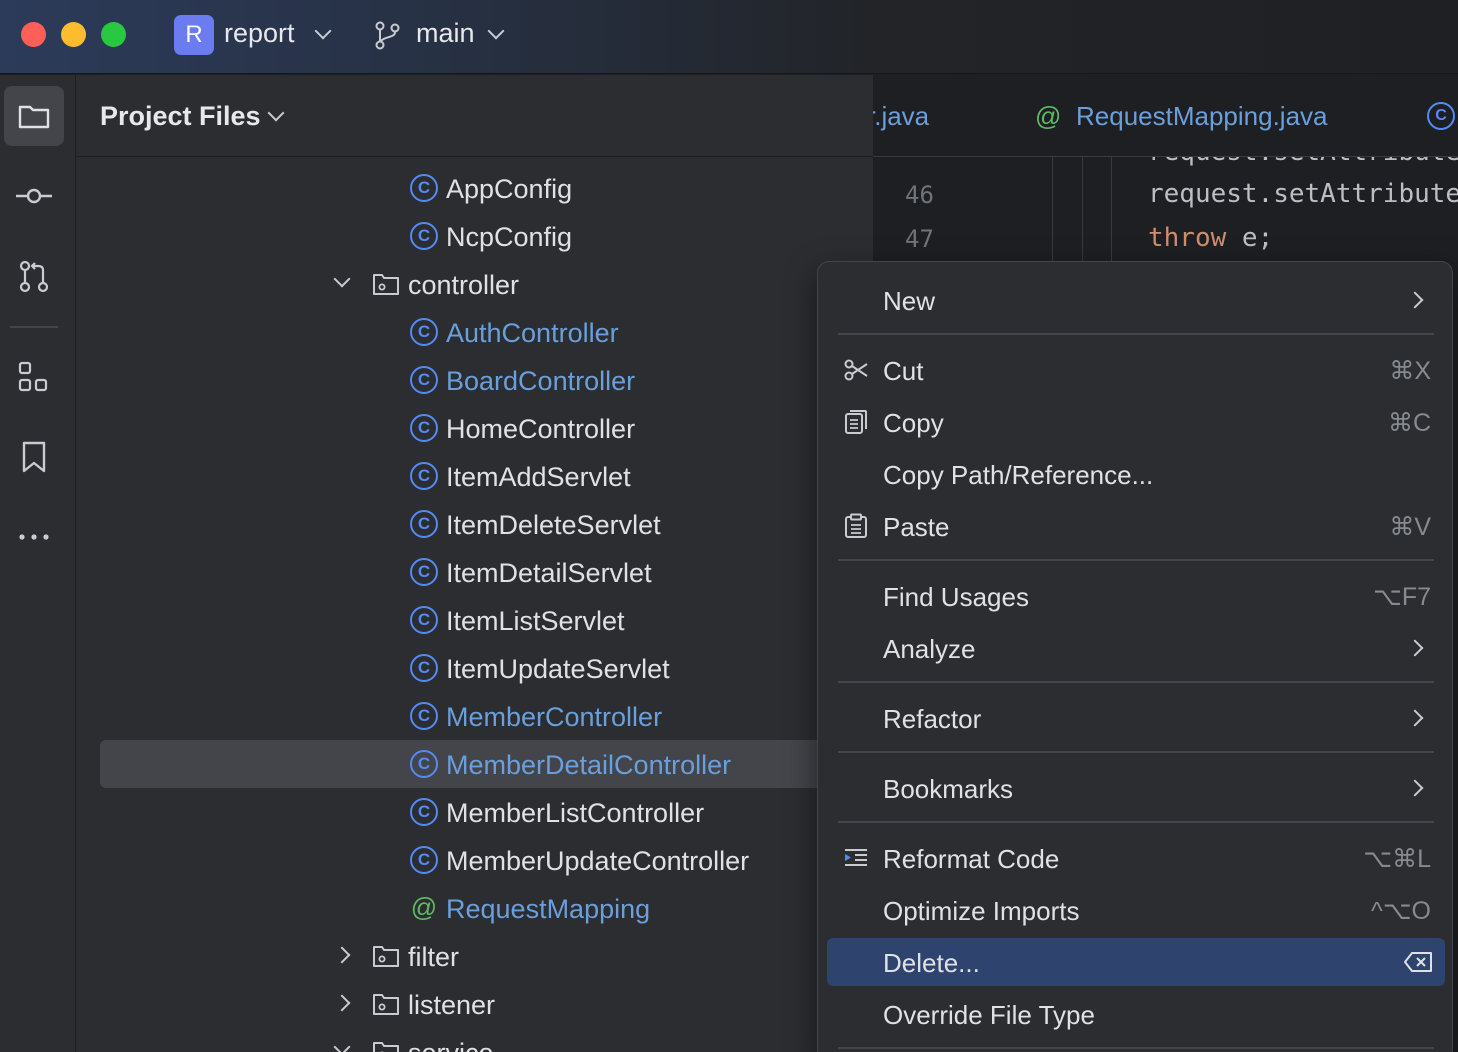  Describe the element at coordinates (474, 116) in the screenshot. I see `project-panel-header: Project Files` at that location.